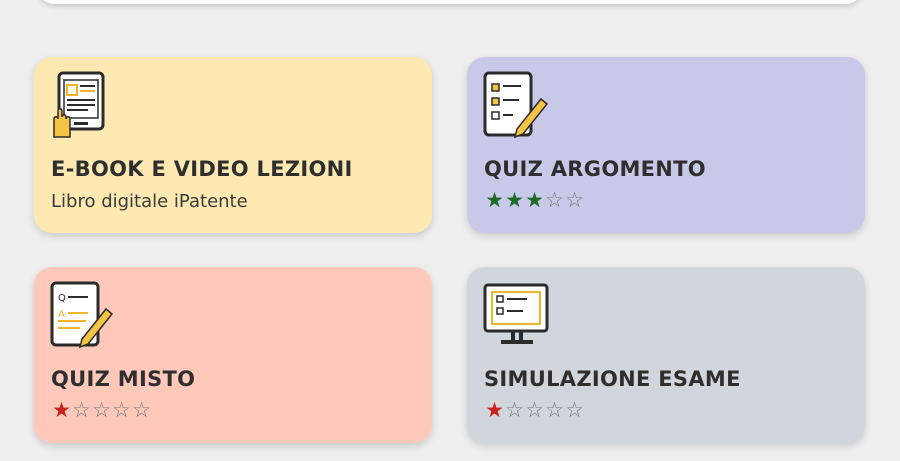  Describe the element at coordinates (149, 201) in the screenshot. I see `card-subtitle: Libro digitale iPatente` at that location.